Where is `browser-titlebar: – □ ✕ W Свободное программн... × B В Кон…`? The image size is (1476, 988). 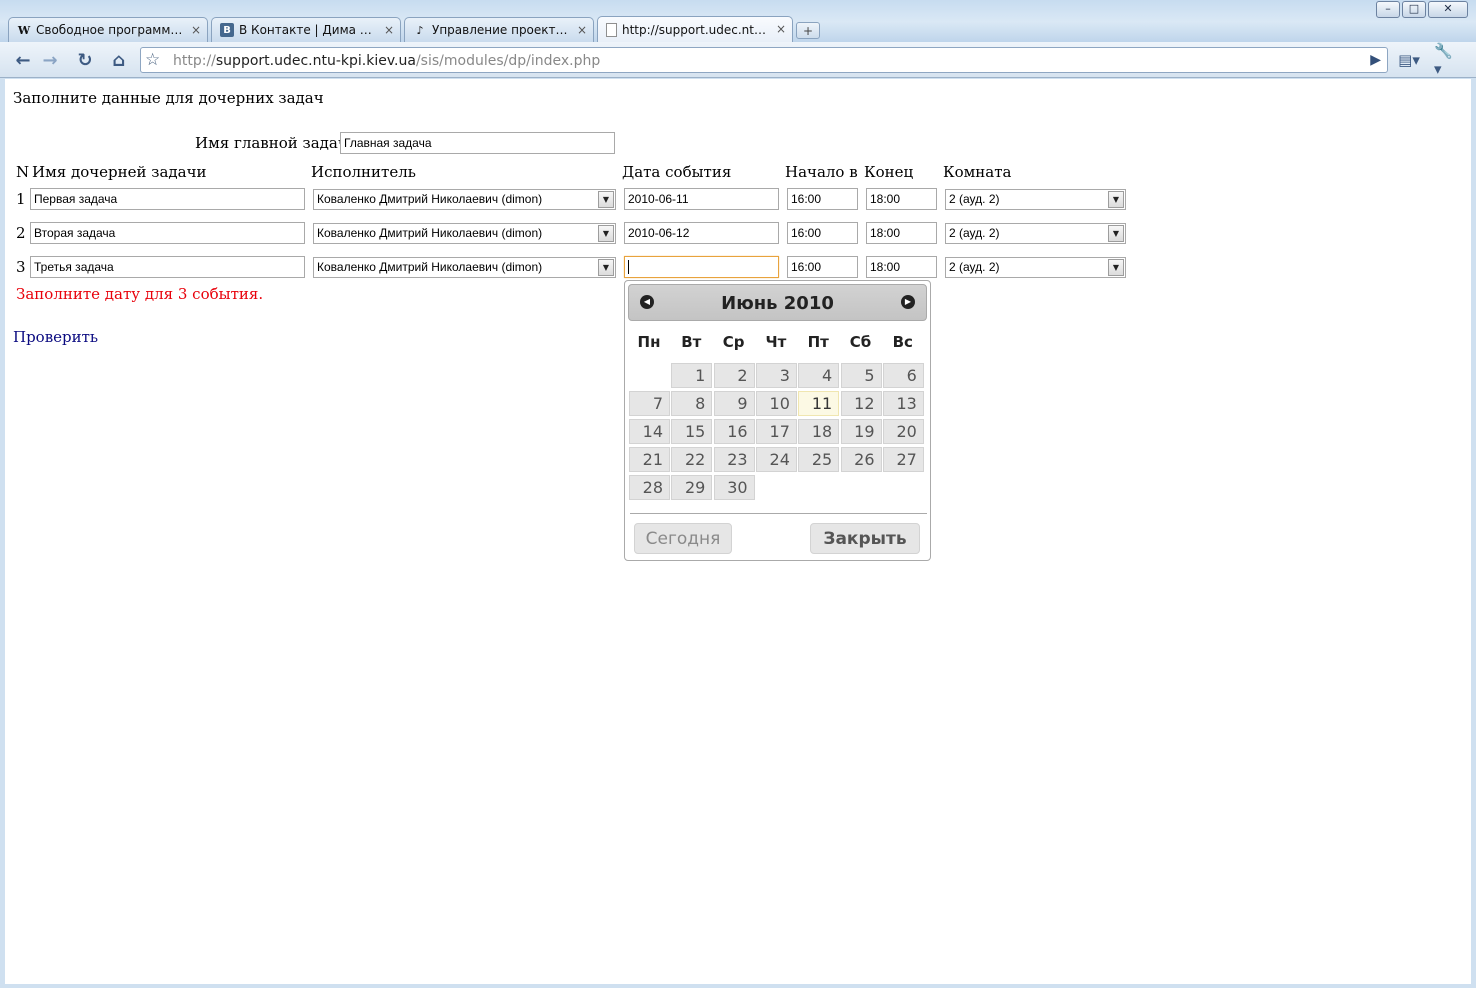 browser-titlebar: – □ ✕ W Свободное программн... × B В Кон… is located at coordinates (738, 22).